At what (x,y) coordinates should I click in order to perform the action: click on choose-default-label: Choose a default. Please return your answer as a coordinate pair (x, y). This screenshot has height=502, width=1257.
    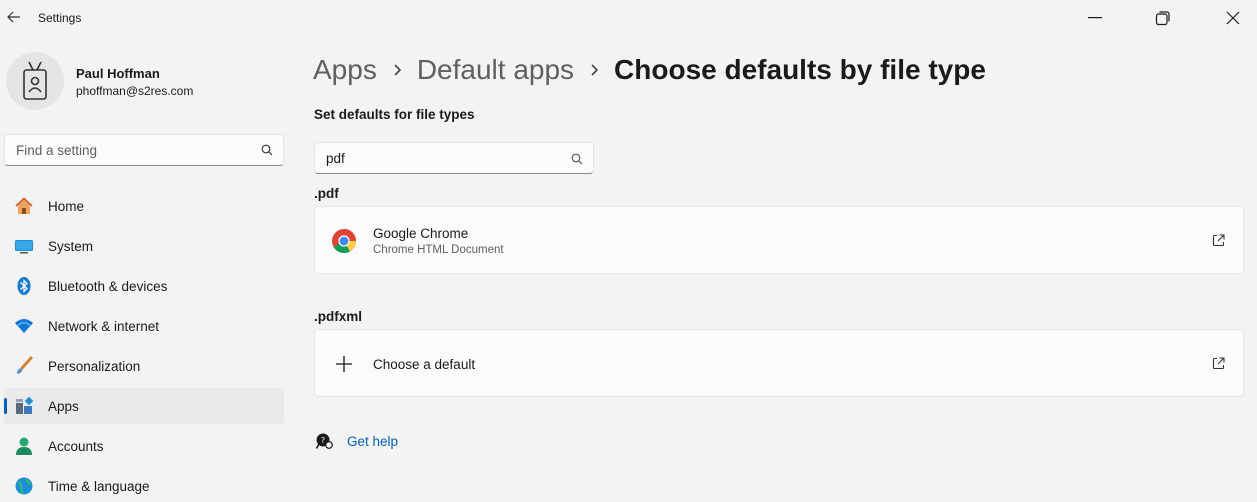
    Looking at the image, I should click on (424, 364).